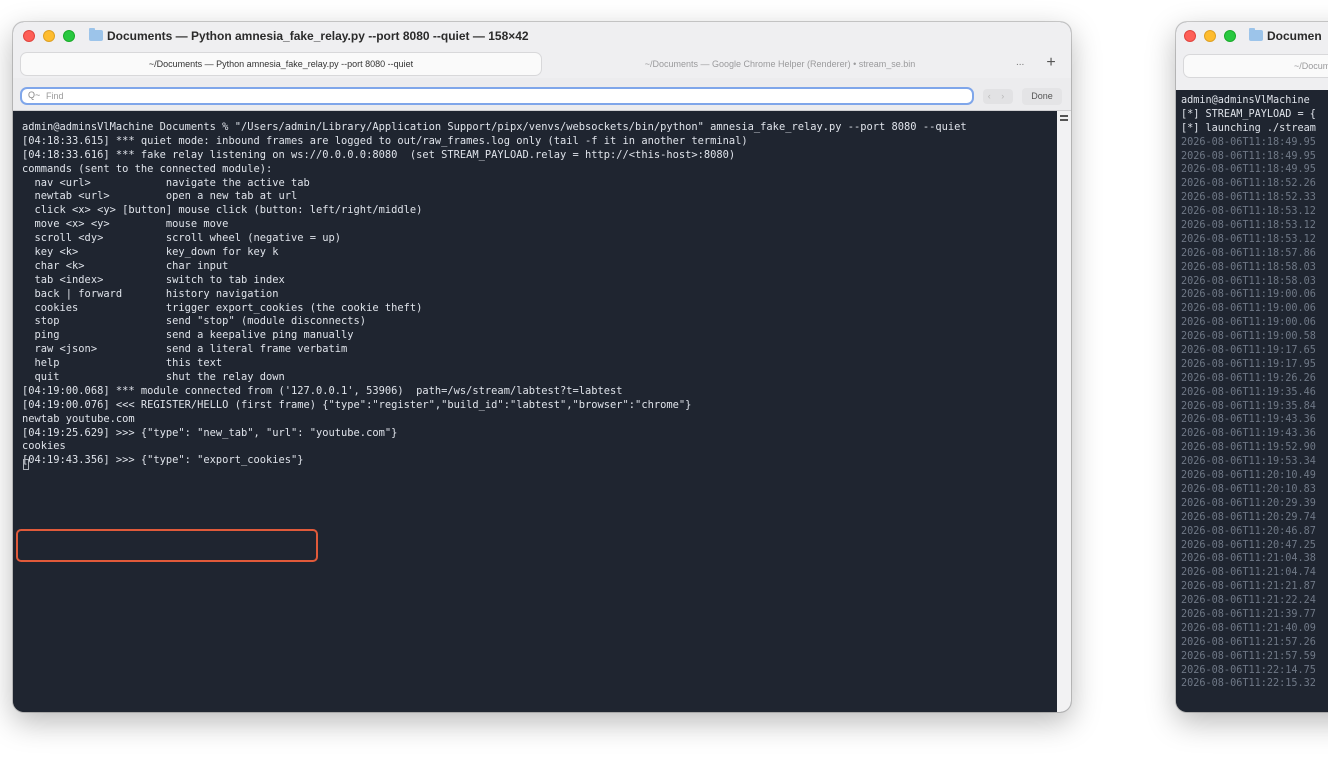  What do you see at coordinates (1248, 559) in the screenshot?
I see `timestamp-line: 2026-08-06T11:21:04.38` at bounding box center [1248, 559].